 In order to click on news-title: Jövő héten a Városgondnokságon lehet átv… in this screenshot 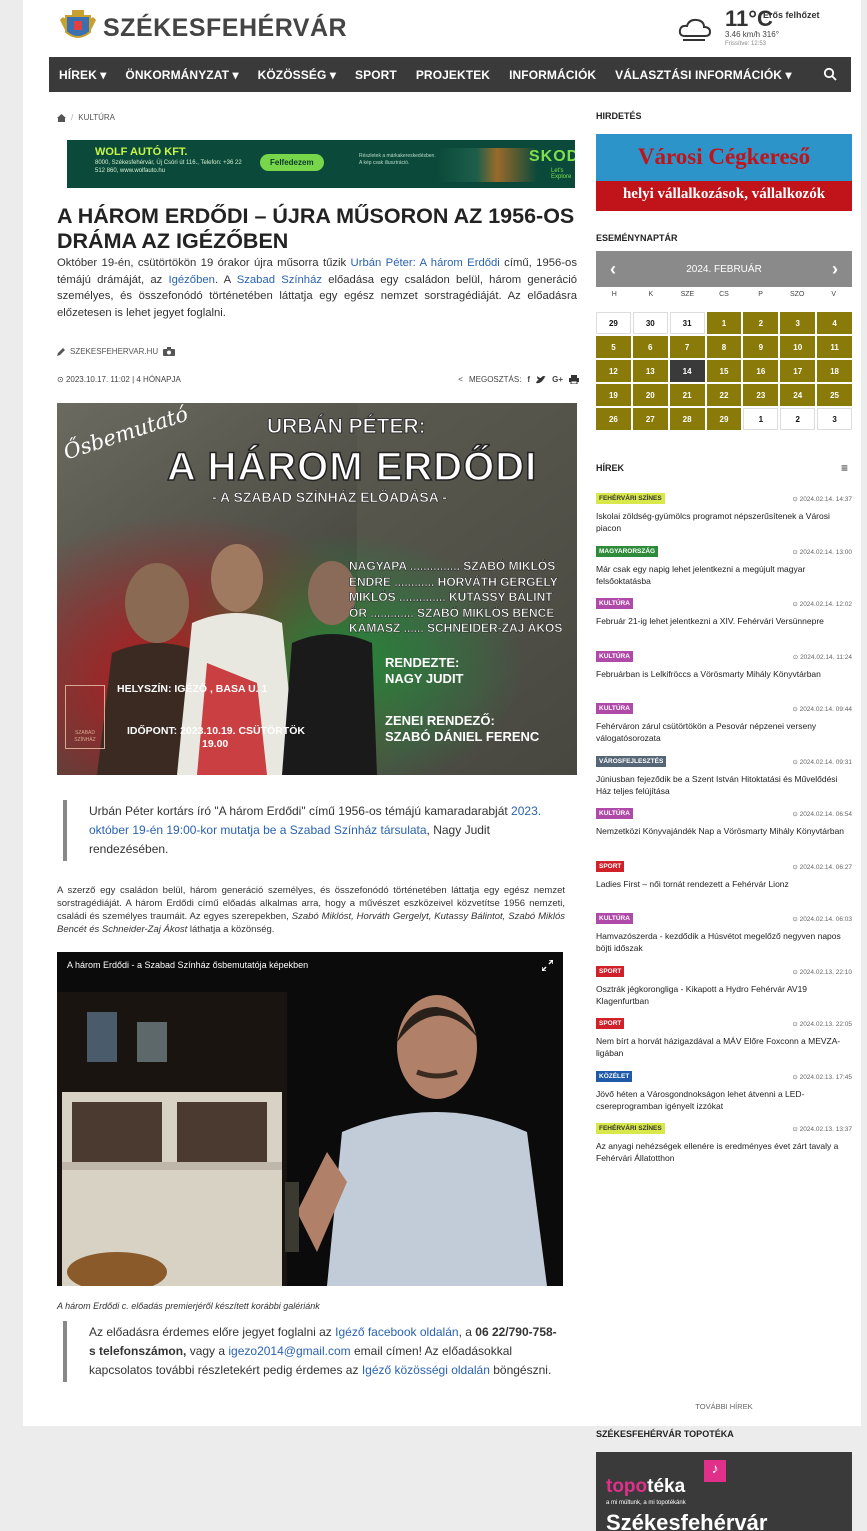, I will do `click(721, 1100)`.